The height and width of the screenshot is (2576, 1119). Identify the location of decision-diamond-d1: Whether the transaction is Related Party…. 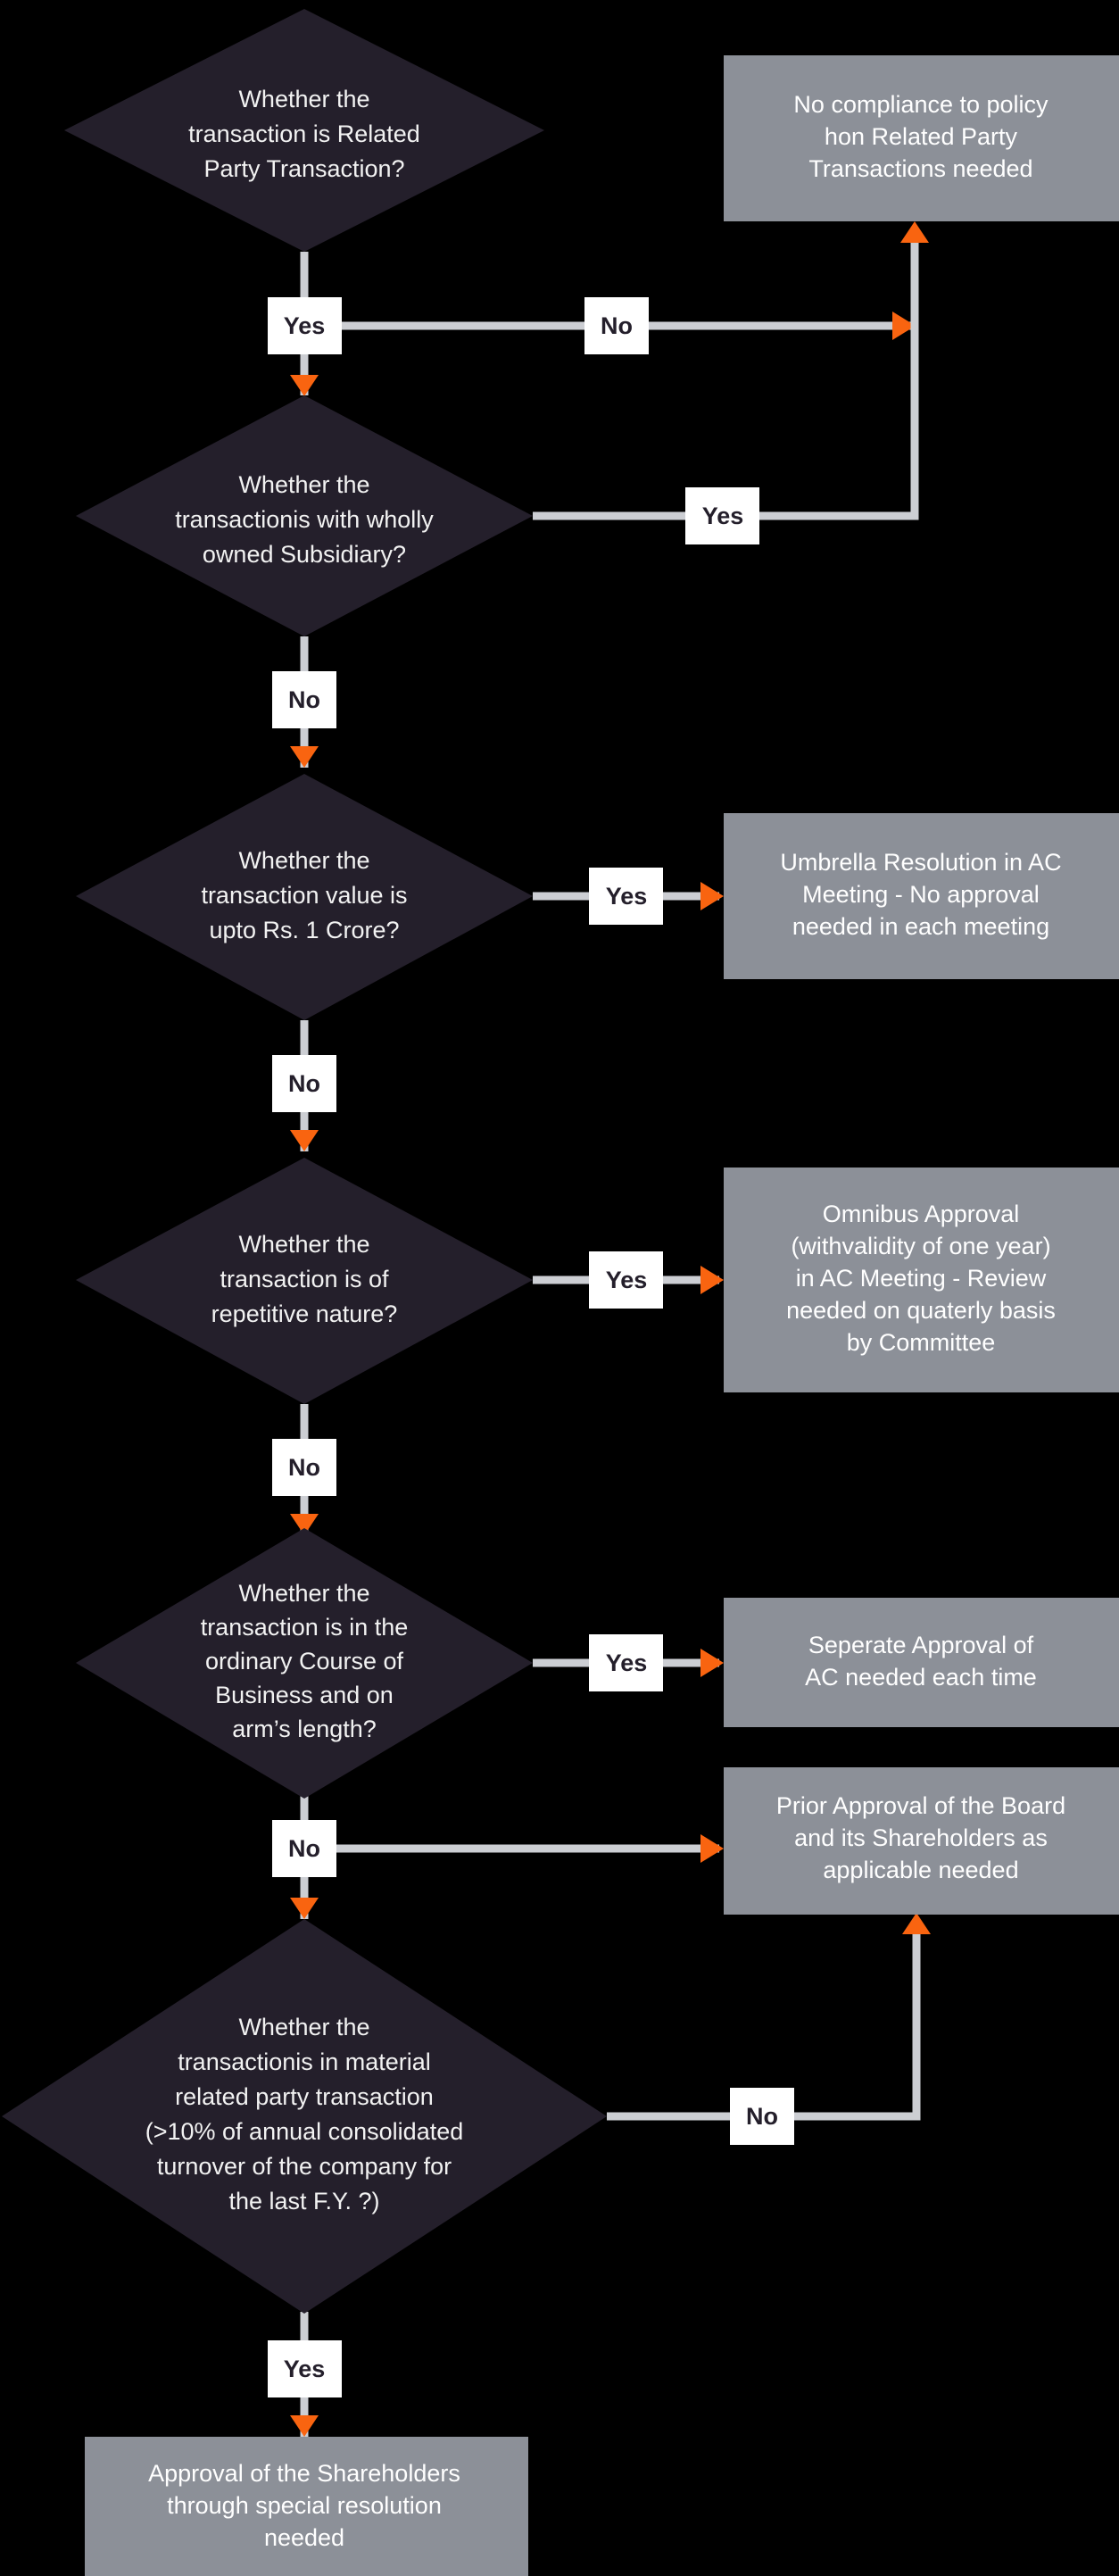
(304, 130).